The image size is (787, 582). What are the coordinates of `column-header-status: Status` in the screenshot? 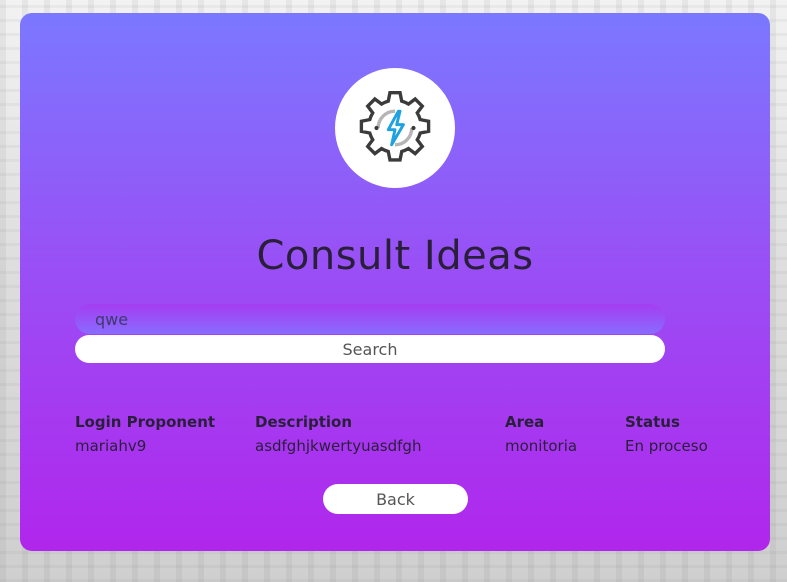 It's located at (652, 422).